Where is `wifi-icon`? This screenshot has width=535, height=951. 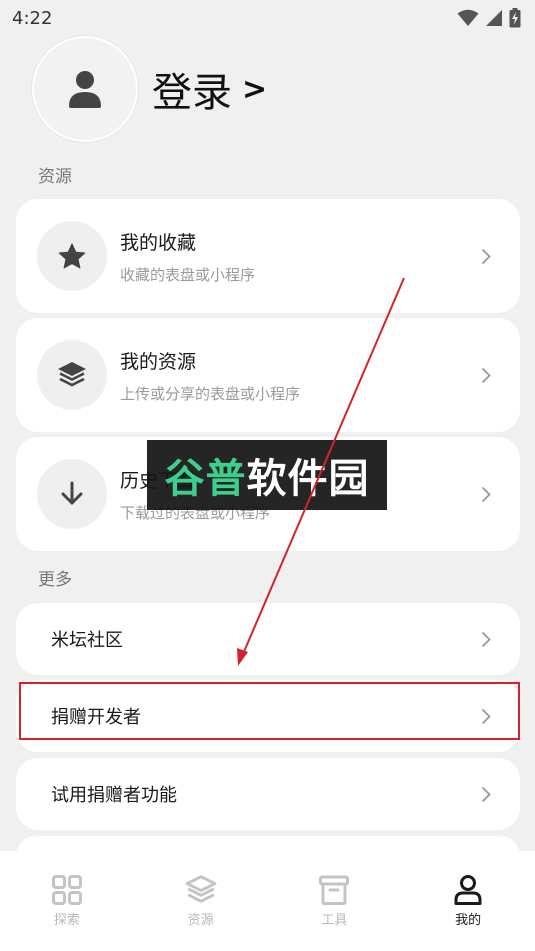
wifi-icon is located at coordinates (468, 17).